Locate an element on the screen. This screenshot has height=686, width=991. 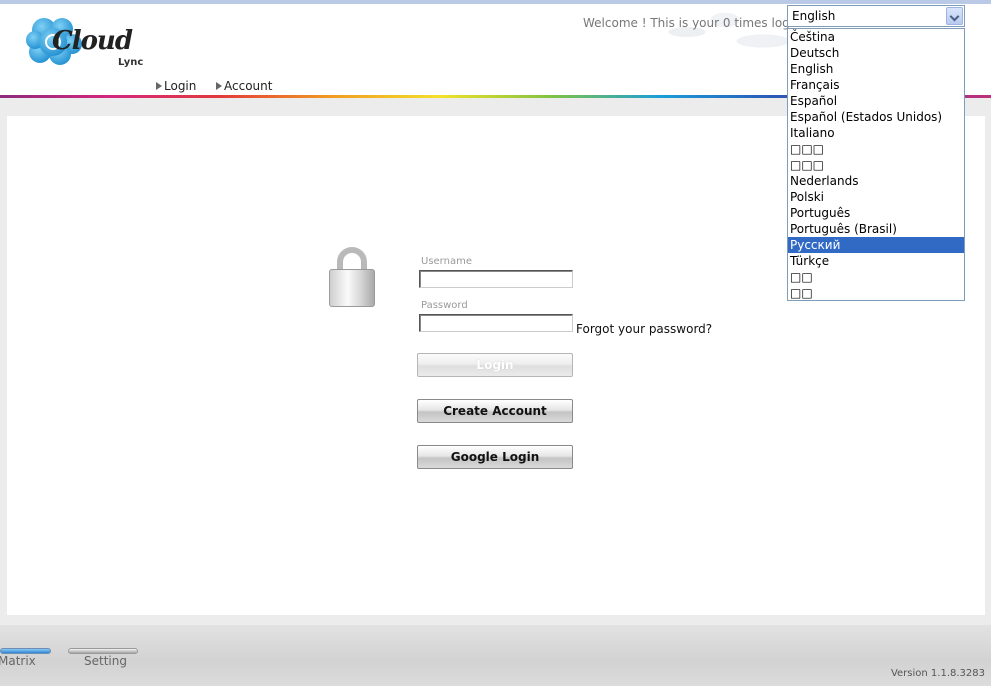
language-option: English is located at coordinates (876, 69).